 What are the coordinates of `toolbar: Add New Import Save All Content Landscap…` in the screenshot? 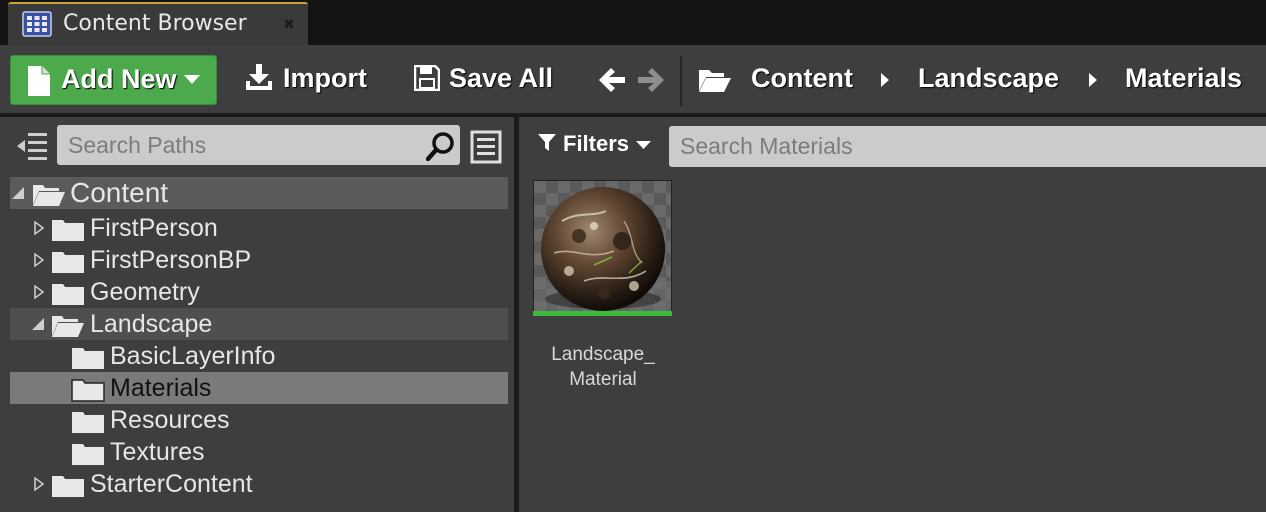 It's located at (633, 80).